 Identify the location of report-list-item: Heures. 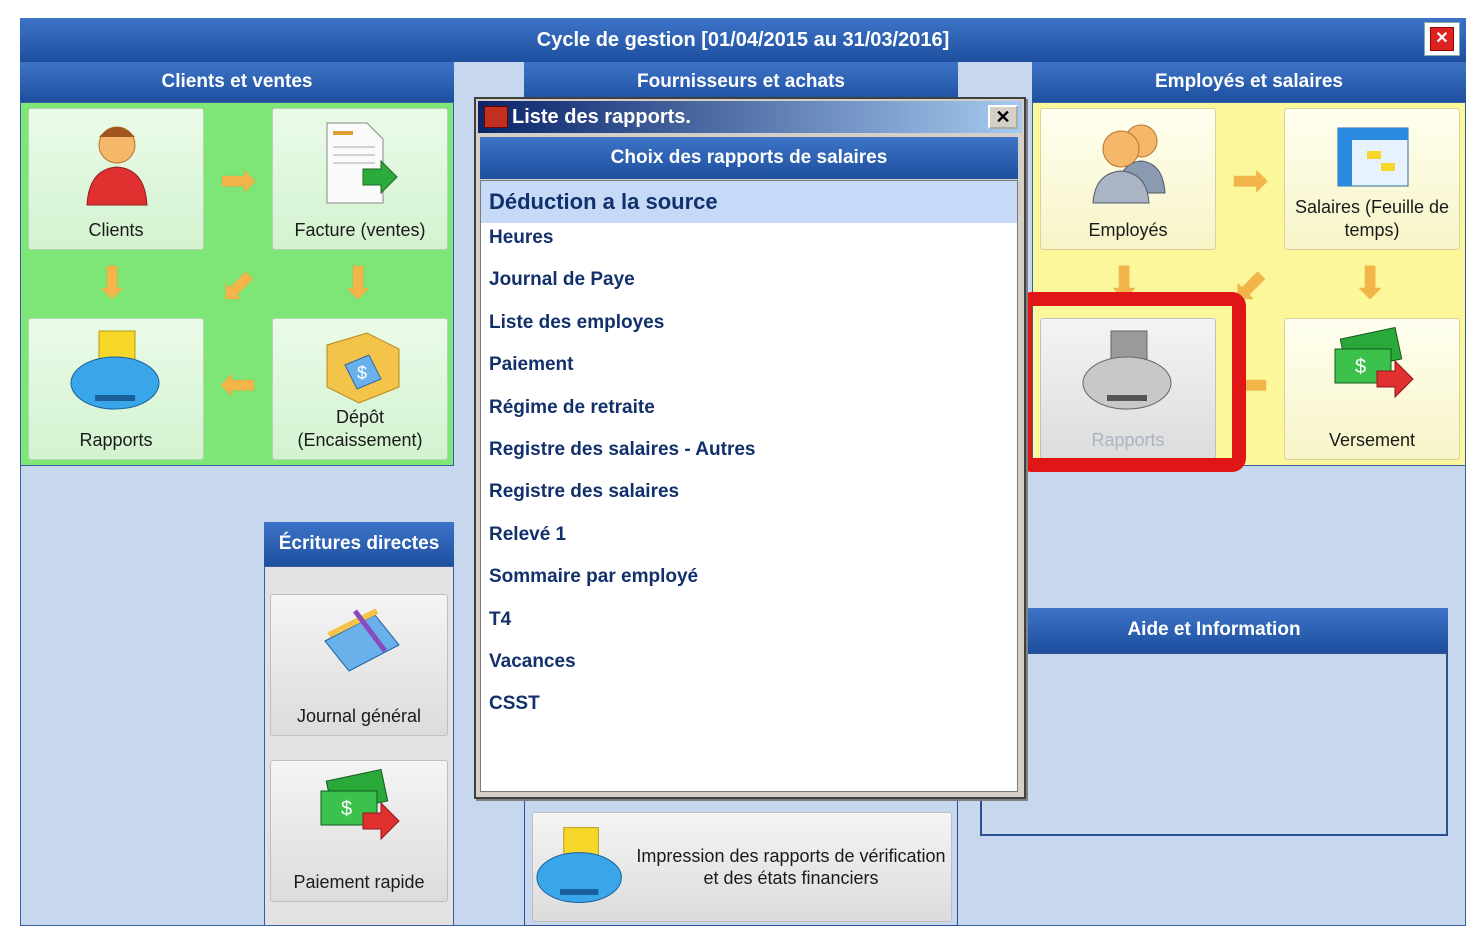
(521, 238).